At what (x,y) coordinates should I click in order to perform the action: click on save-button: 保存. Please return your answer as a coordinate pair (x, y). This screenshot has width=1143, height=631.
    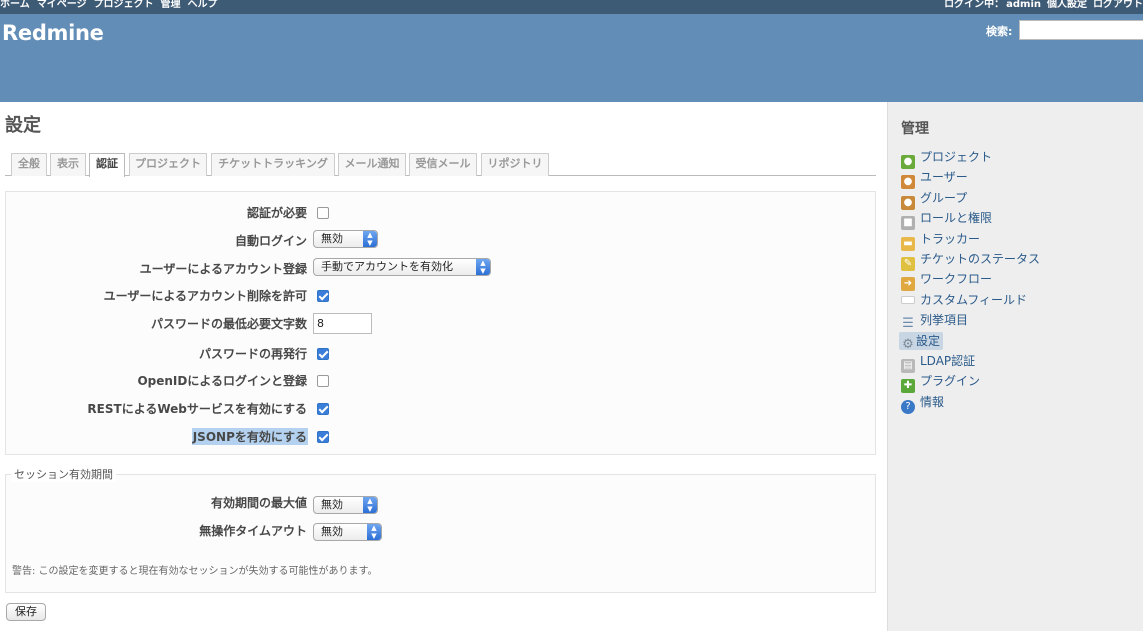
    Looking at the image, I should click on (26, 612).